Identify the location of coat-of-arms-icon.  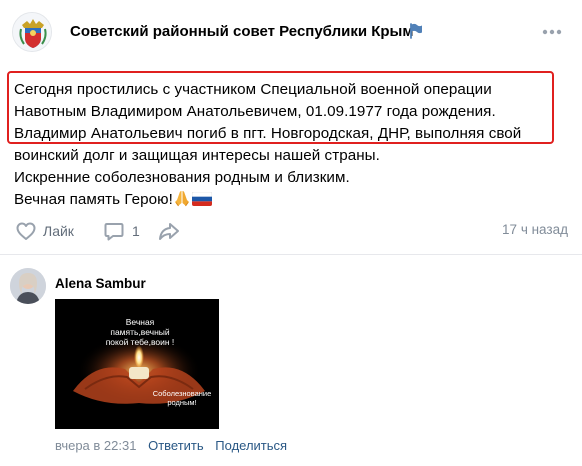
(32, 32).